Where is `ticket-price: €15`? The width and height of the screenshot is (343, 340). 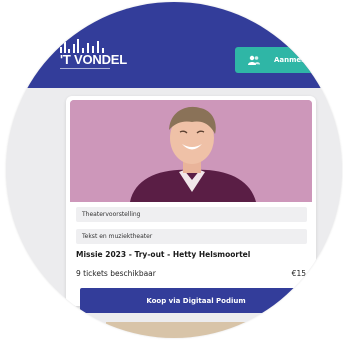
ticket-price: €15 is located at coordinates (298, 273).